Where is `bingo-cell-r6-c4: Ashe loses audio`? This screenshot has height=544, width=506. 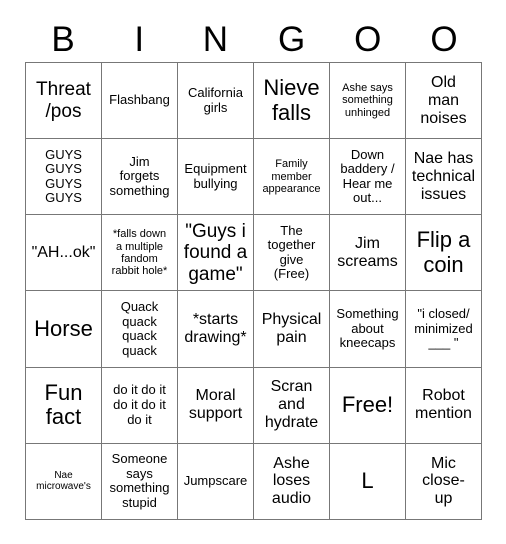 bingo-cell-r6-c4: Ashe loses audio is located at coordinates (292, 481).